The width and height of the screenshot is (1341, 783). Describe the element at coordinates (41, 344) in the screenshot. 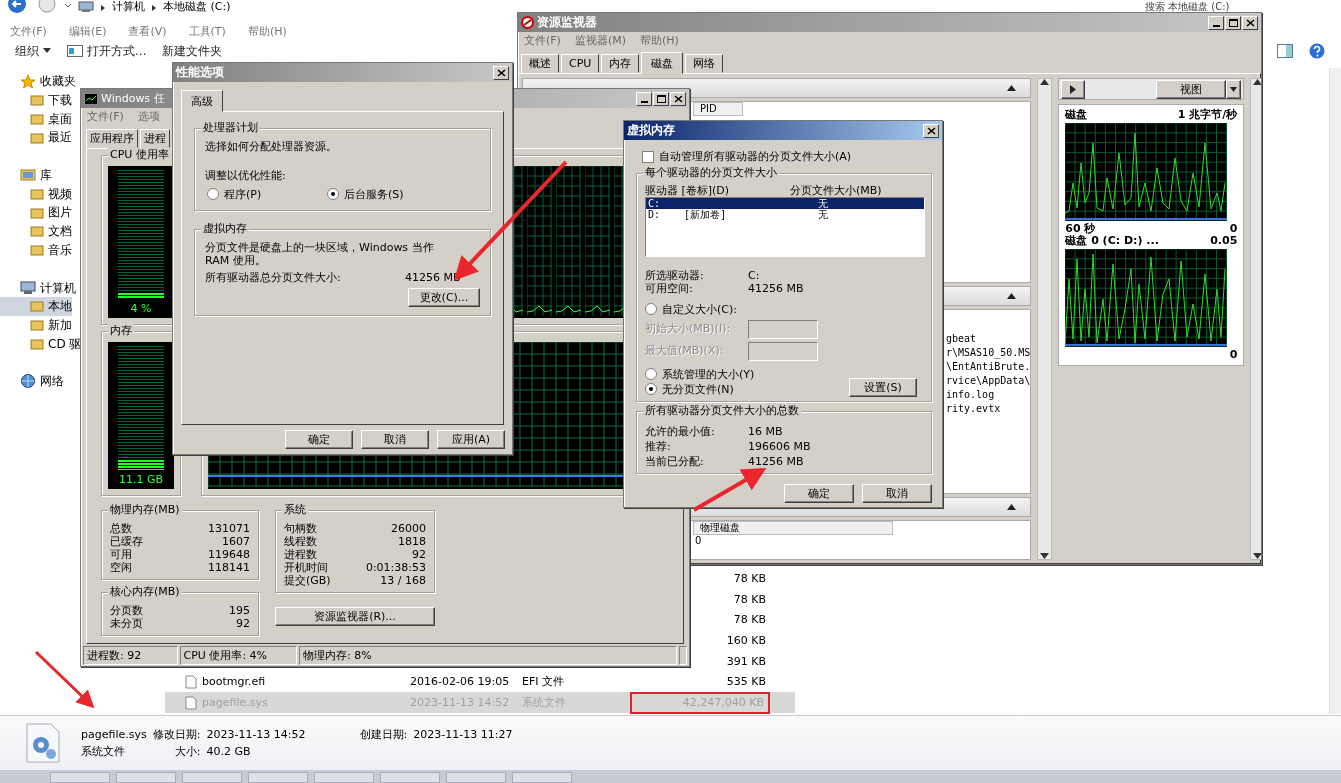

I see `sidebar-item: CD 驱` at that location.